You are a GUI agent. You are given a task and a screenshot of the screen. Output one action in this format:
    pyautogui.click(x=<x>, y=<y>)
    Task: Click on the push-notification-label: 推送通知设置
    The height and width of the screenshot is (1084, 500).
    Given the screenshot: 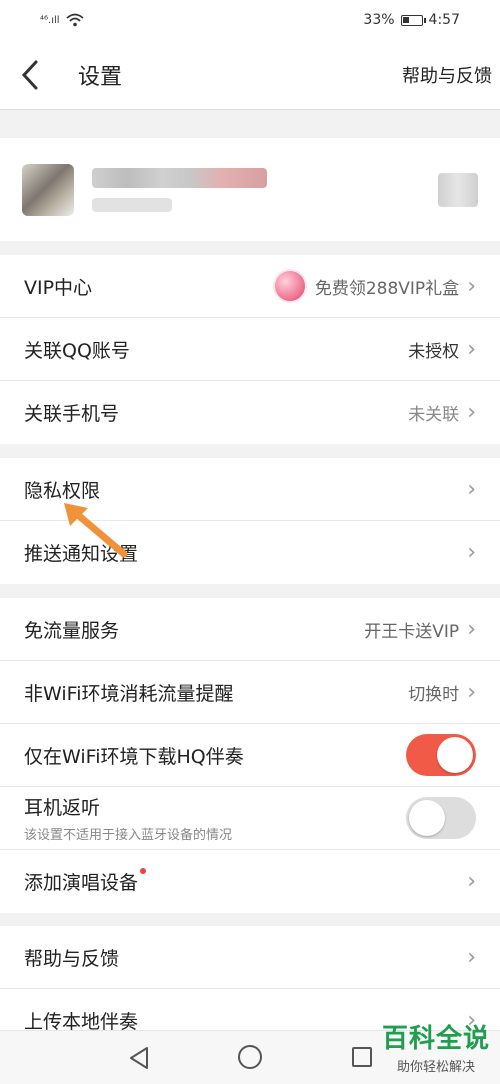 What is the action you would take?
    pyautogui.click(x=81, y=554)
    